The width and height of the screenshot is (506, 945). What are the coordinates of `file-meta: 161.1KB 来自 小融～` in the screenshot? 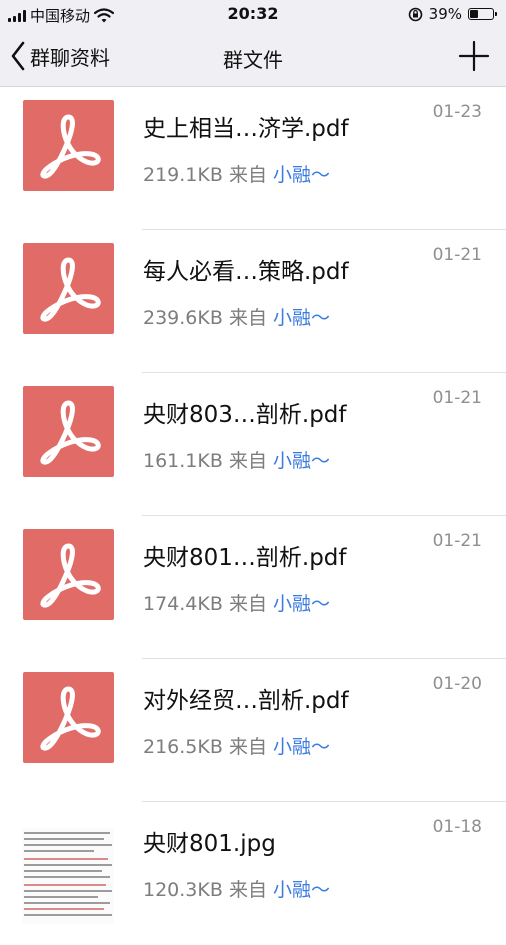 It's located at (236, 459).